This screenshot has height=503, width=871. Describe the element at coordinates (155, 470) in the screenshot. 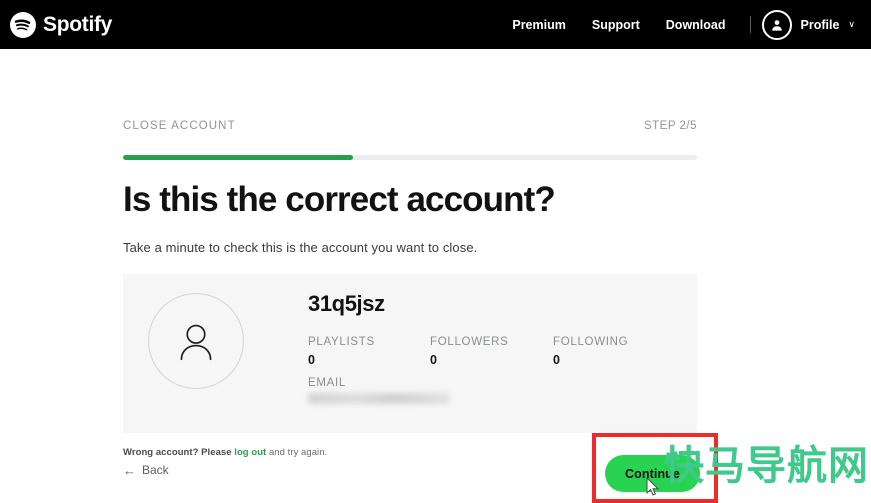

I see `back-button-label: Back` at that location.